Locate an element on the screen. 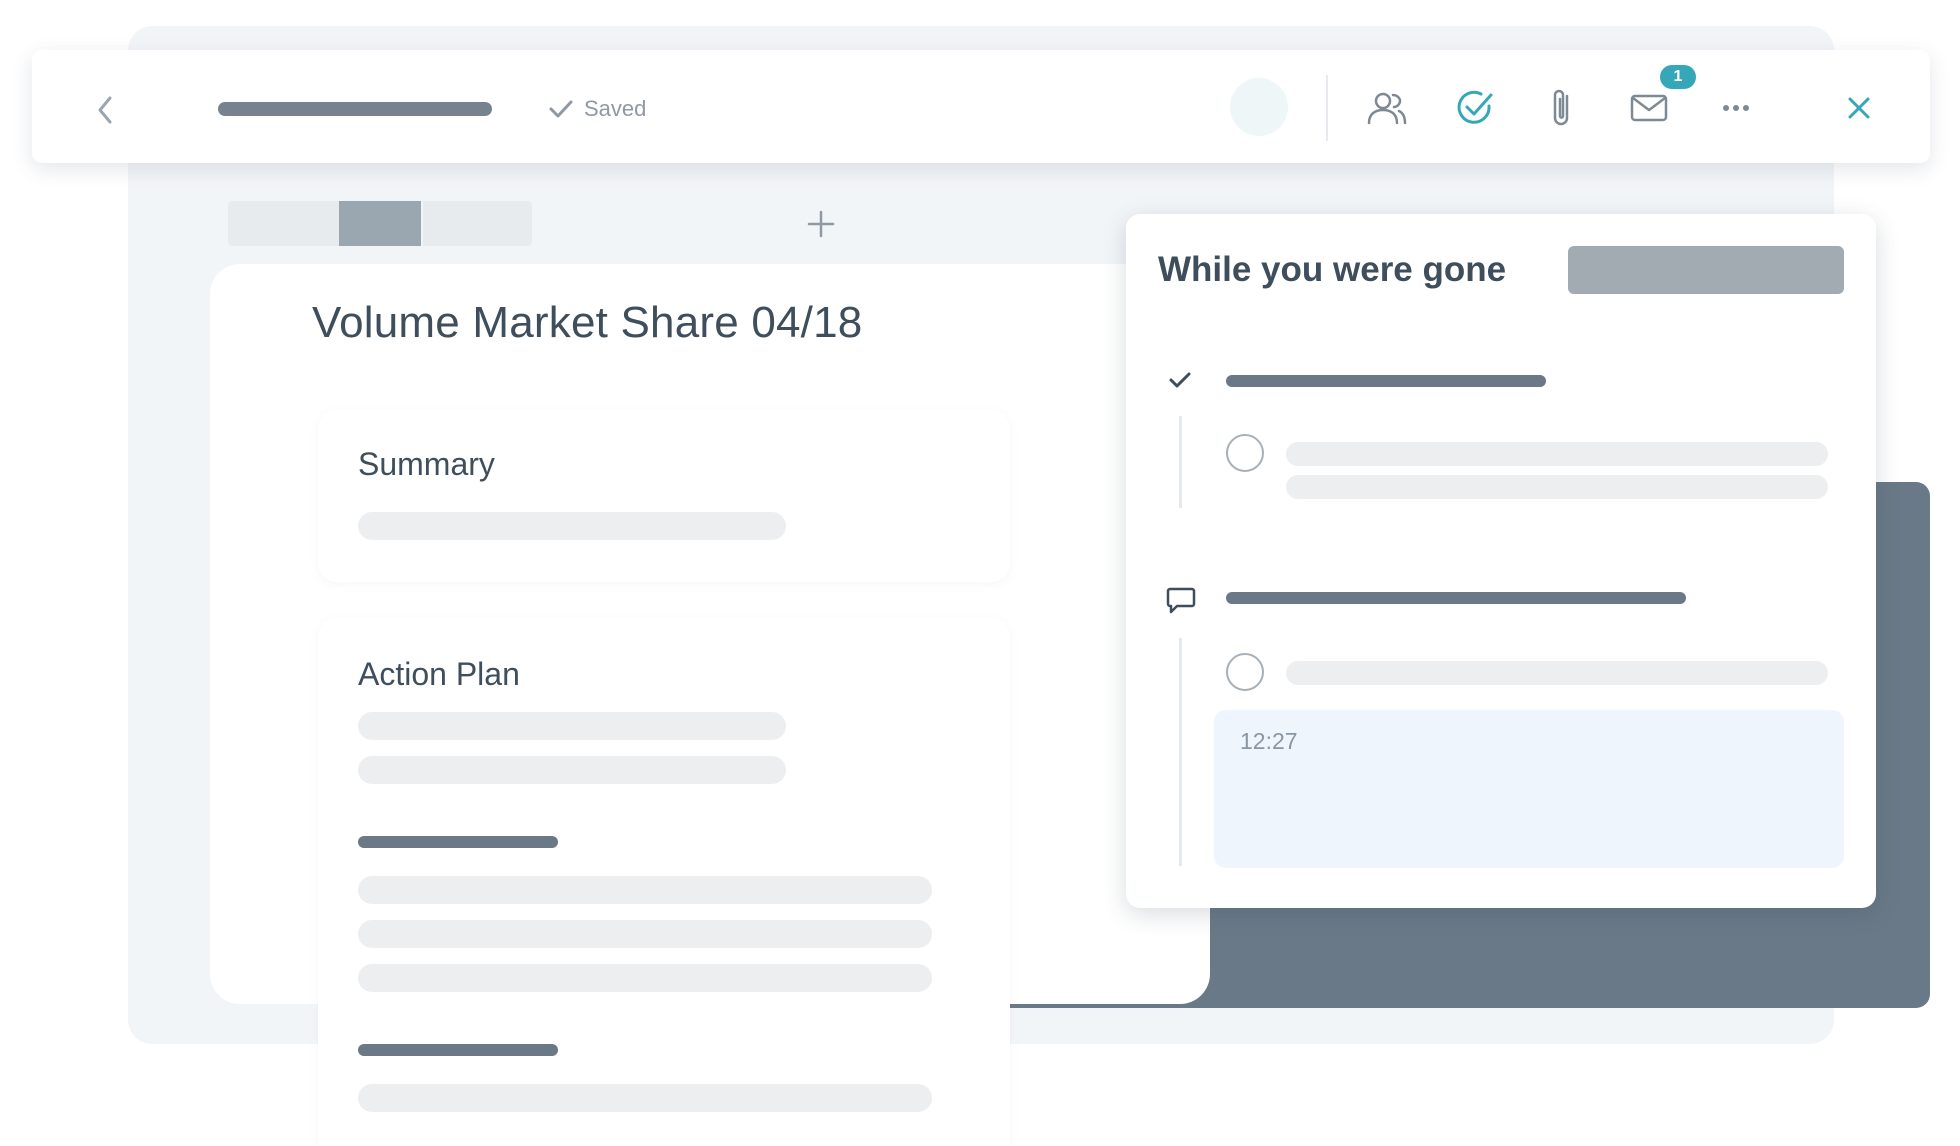 This screenshot has height=1146, width=1960. message-timestamp: 12:27 is located at coordinates (1269, 741).